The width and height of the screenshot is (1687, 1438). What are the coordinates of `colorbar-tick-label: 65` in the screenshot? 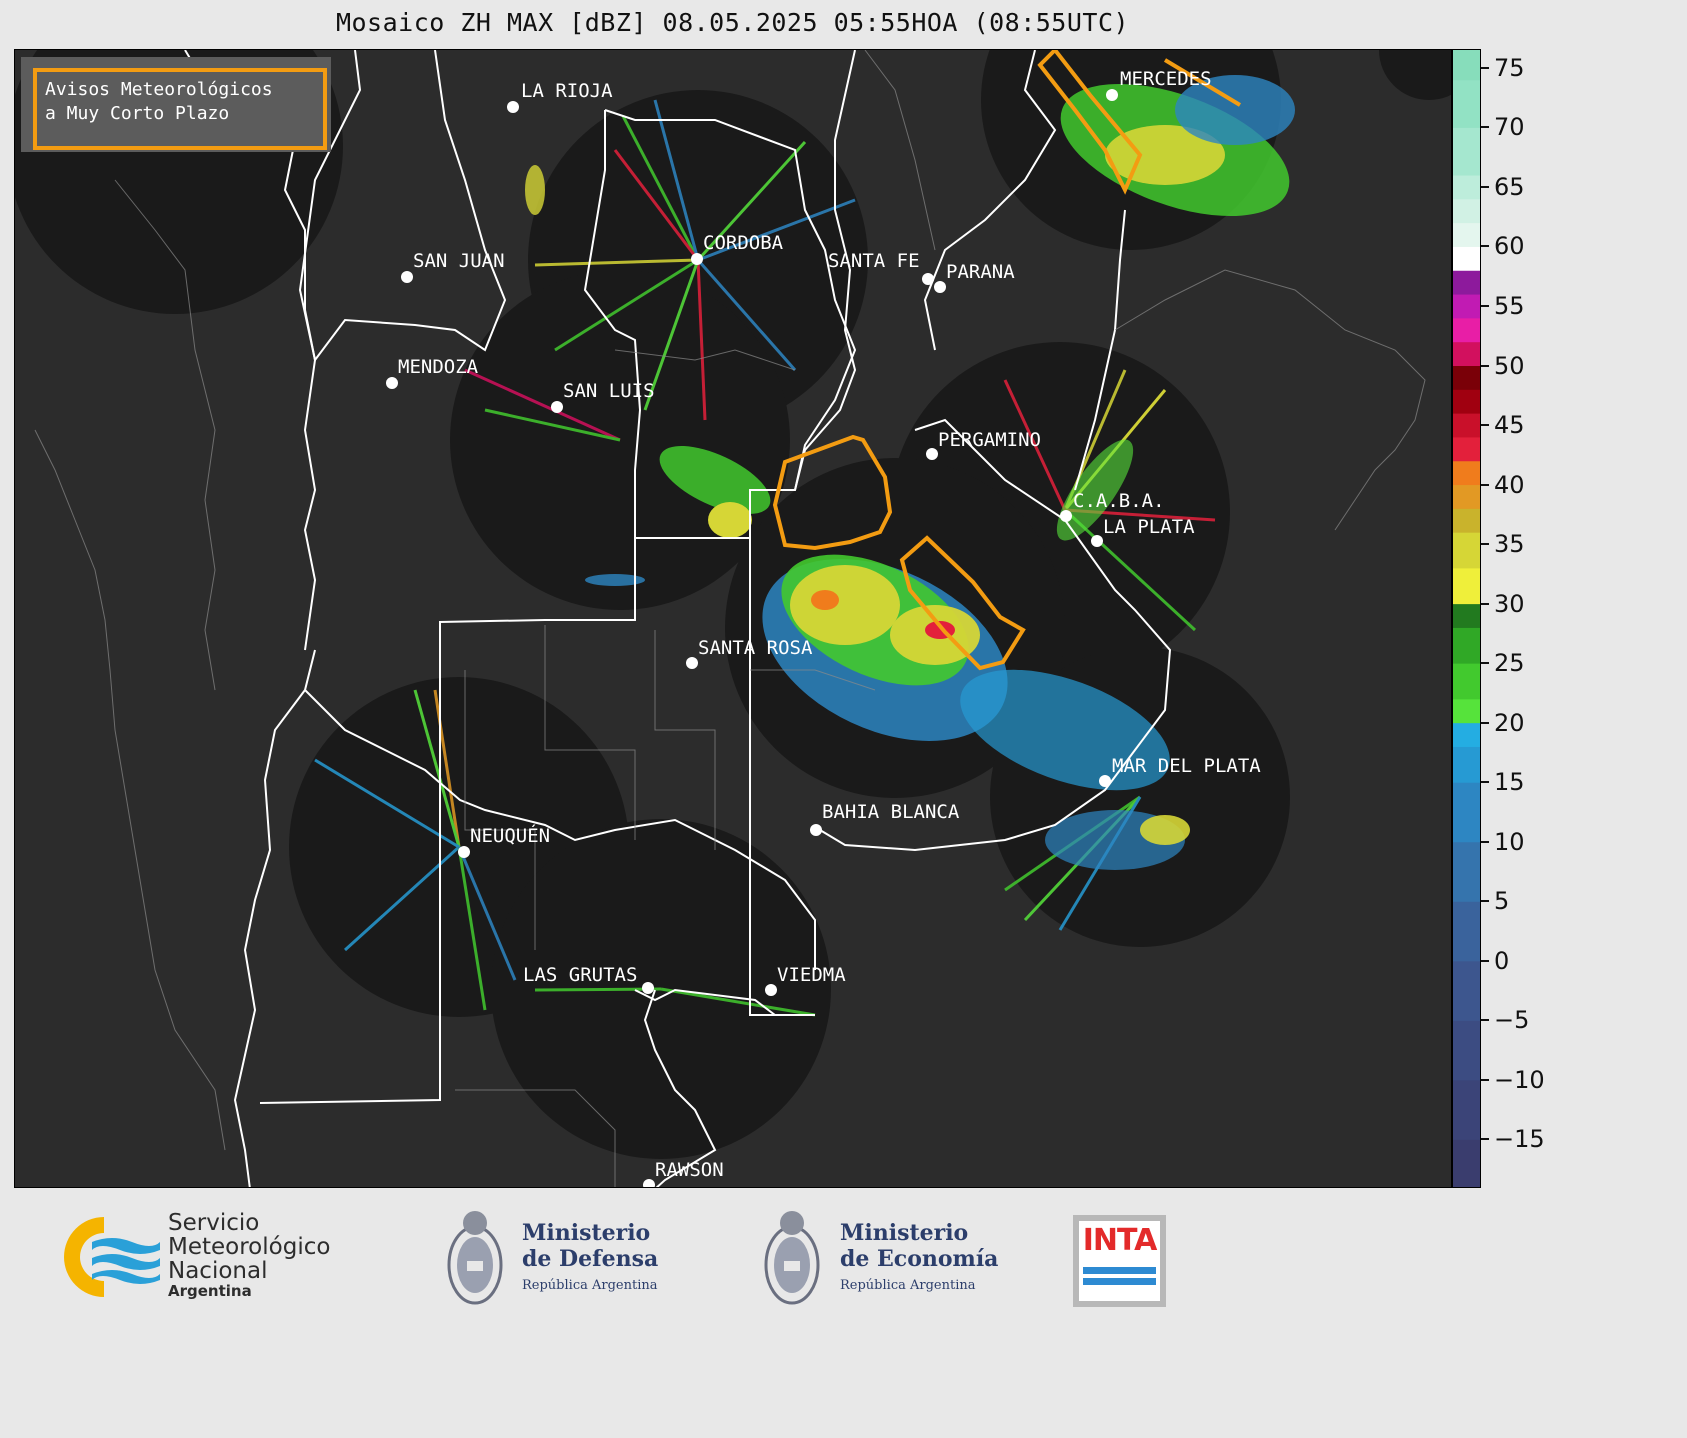 It's located at (1509, 186).